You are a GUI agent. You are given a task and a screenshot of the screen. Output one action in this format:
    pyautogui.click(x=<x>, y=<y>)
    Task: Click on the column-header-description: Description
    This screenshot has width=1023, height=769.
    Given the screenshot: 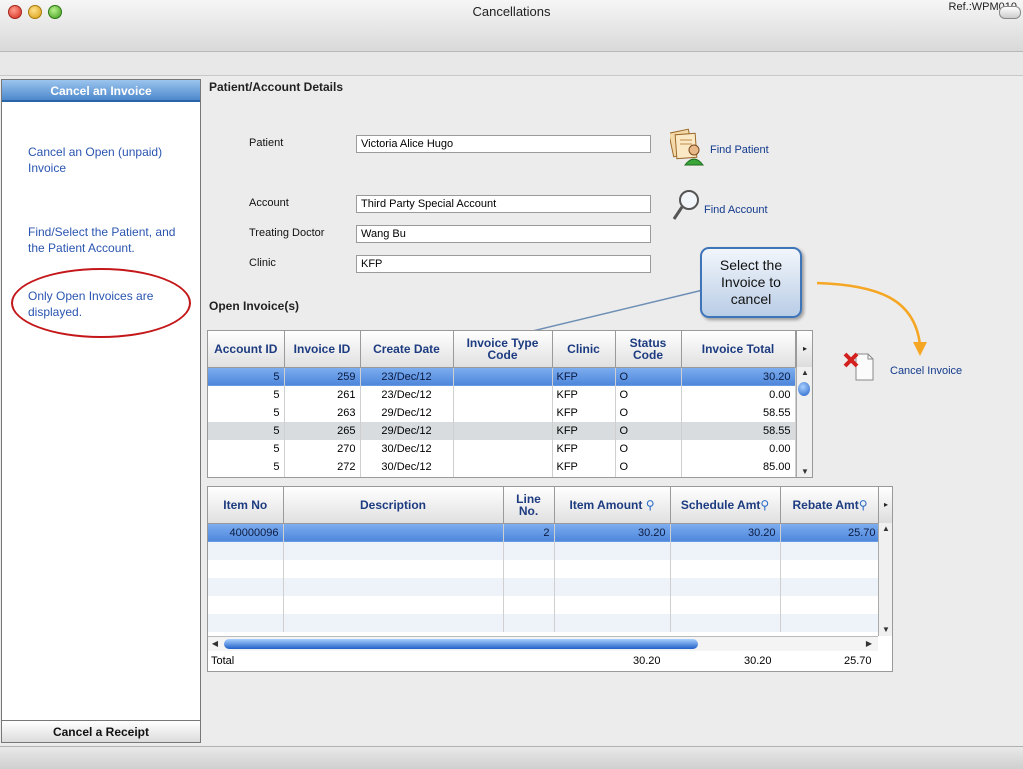 What is the action you would take?
    pyautogui.click(x=393, y=505)
    